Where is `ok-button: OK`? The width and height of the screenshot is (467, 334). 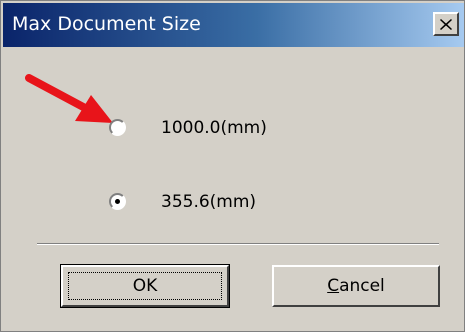
ok-button: OK is located at coordinates (145, 286).